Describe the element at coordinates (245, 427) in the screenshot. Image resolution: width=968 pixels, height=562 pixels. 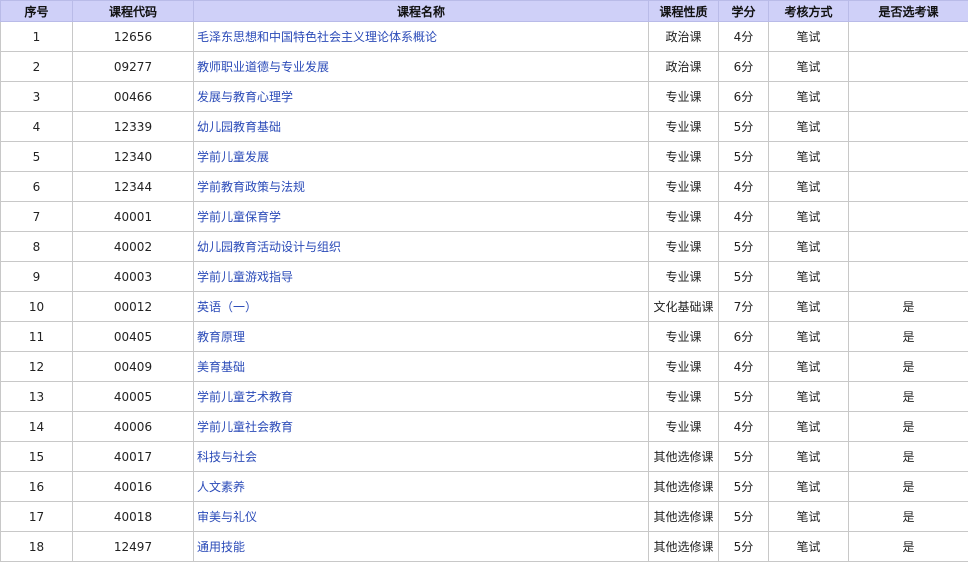
I see `course-name-link: 学前儿童社会教育` at that location.